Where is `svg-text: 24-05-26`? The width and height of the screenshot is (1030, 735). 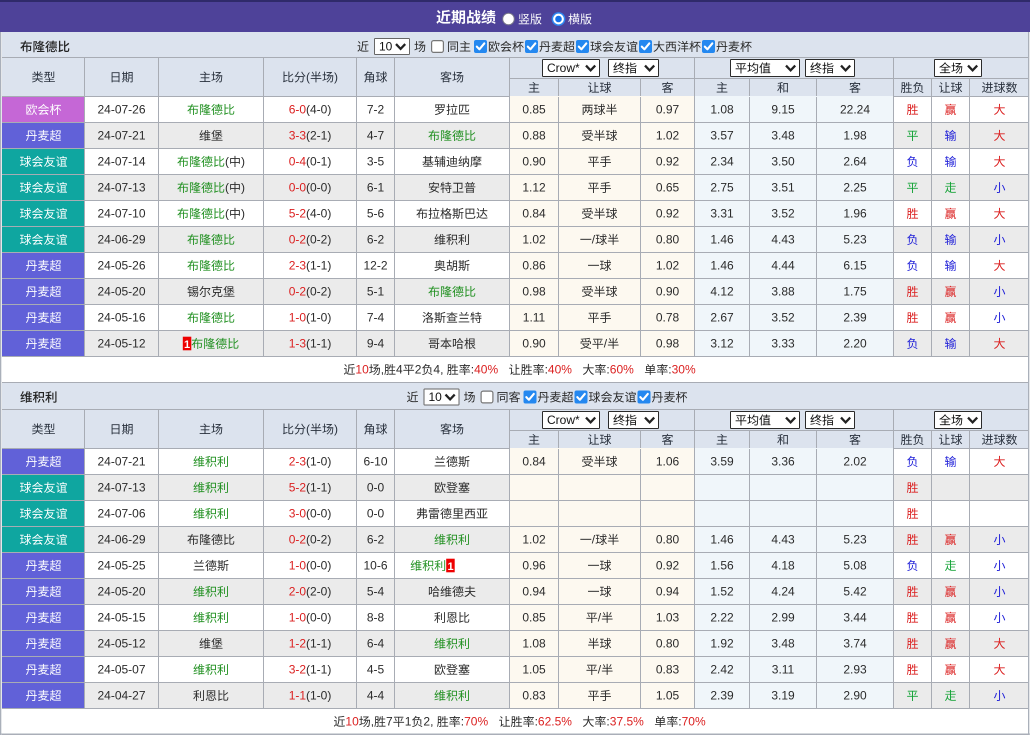 svg-text: 24-05-26 is located at coordinates (121, 266).